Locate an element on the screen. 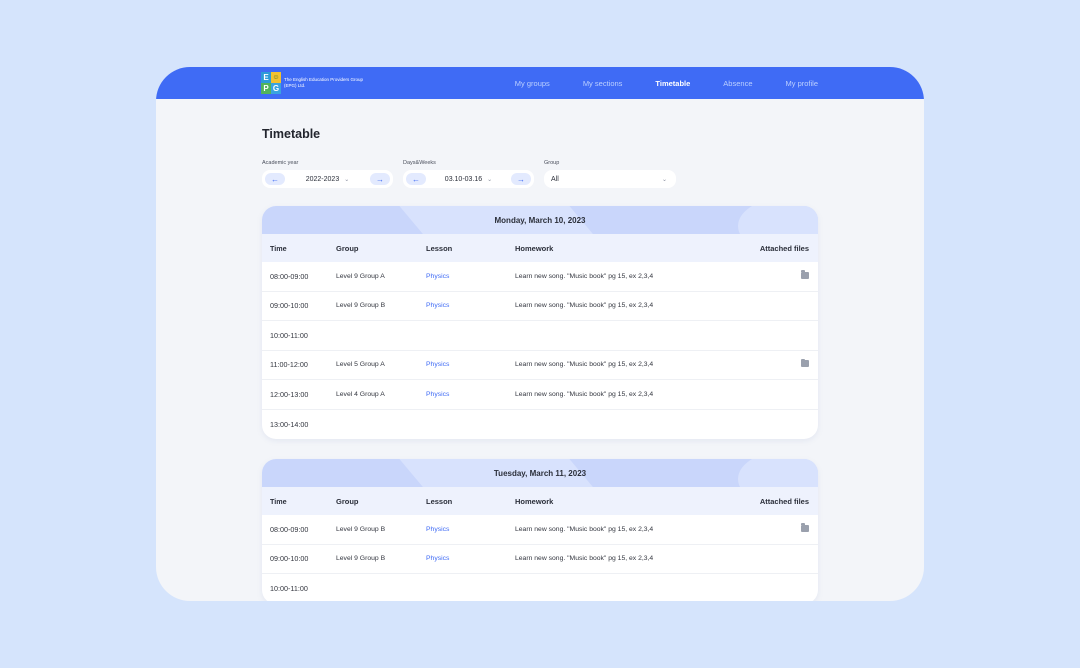 This screenshot has width=1080, height=668. days-weeks-value: 03.10-03.16 is located at coordinates (463, 179).